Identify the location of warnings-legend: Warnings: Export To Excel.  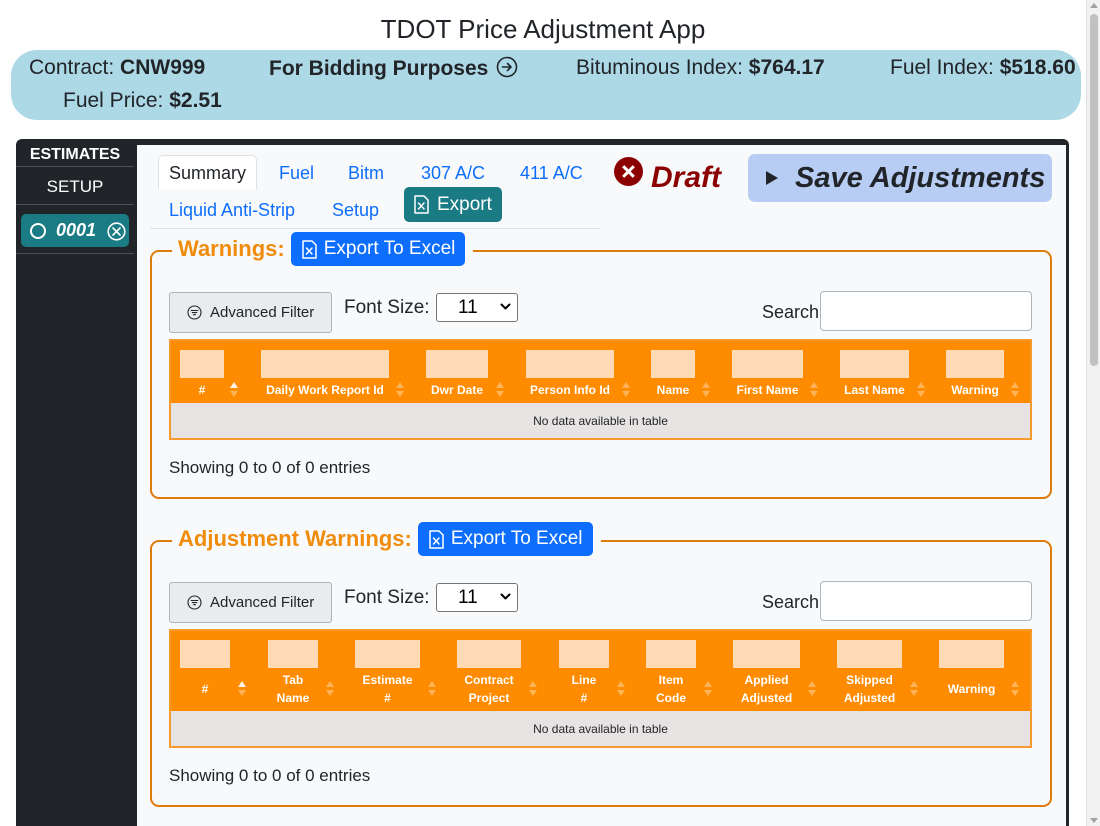
(323, 249).